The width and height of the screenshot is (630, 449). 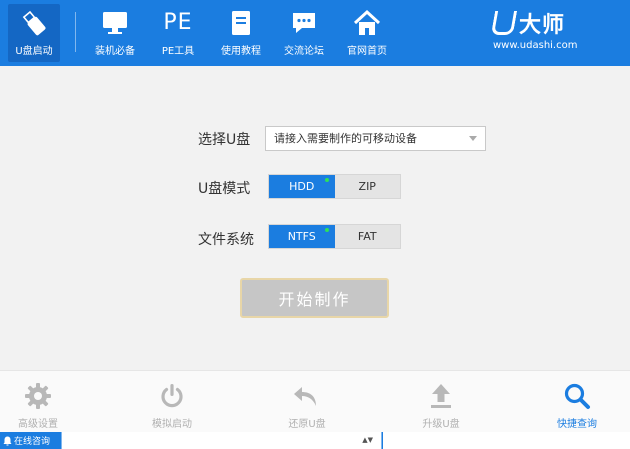 I want to click on nav-label: 使用教程, so click(x=241, y=51).